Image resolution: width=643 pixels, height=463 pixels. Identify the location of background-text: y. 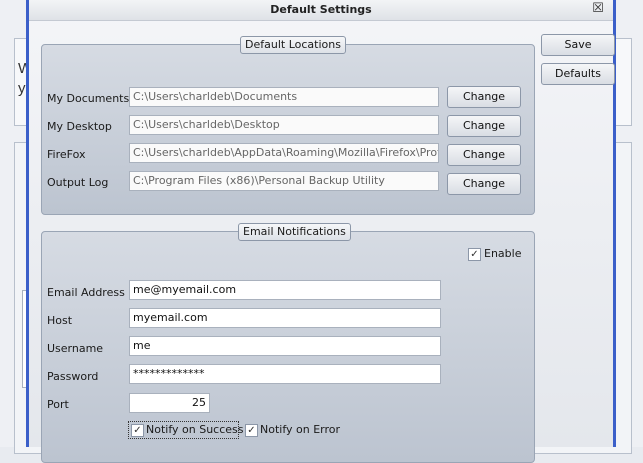
(22, 88).